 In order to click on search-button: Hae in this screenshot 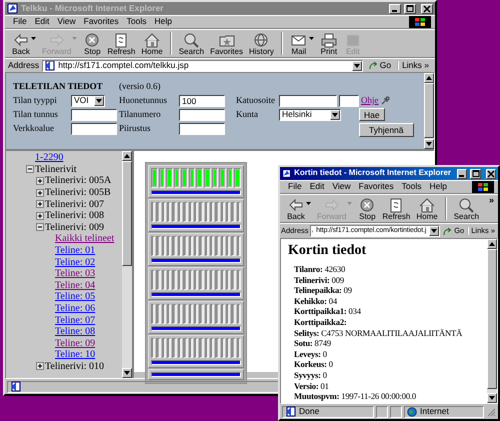, I will do `click(372, 115)`.